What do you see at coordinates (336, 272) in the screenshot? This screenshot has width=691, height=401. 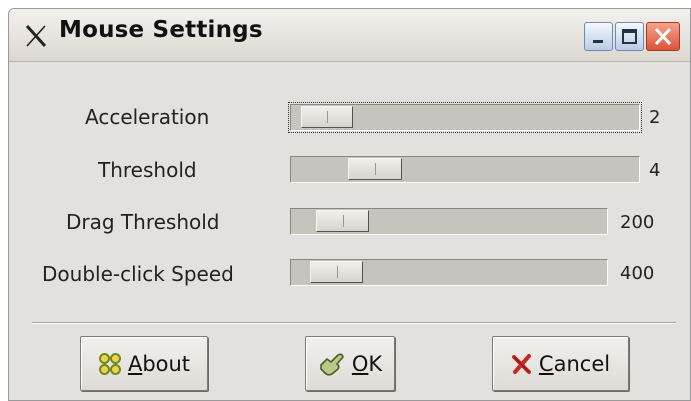 I see `double-click-speed-slider-handle` at bounding box center [336, 272].